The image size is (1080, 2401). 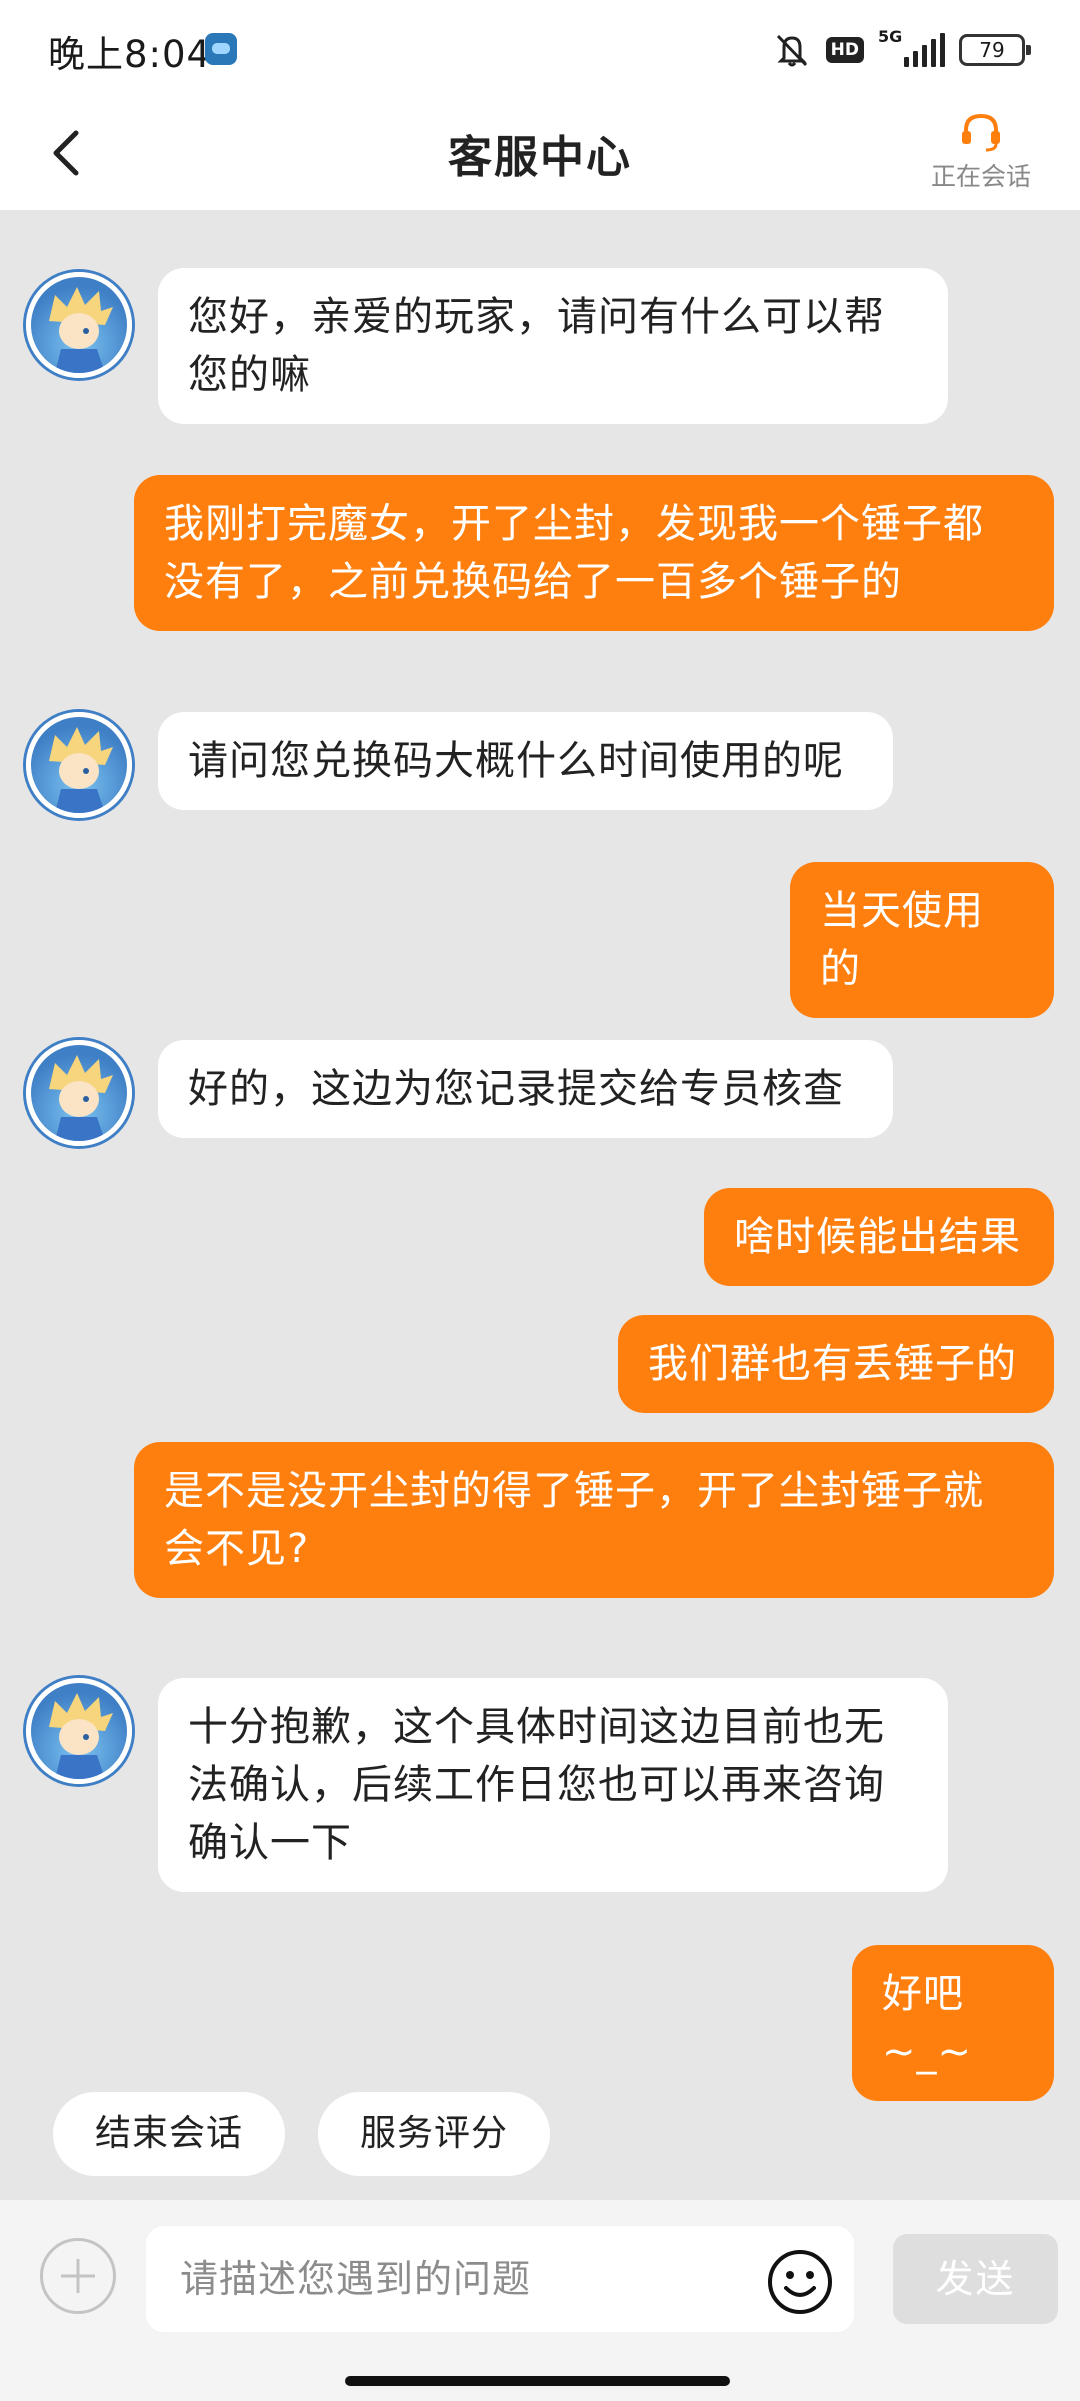 What do you see at coordinates (927, 2023) in the screenshot?
I see `message-text: 好吧~_~` at bounding box center [927, 2023].